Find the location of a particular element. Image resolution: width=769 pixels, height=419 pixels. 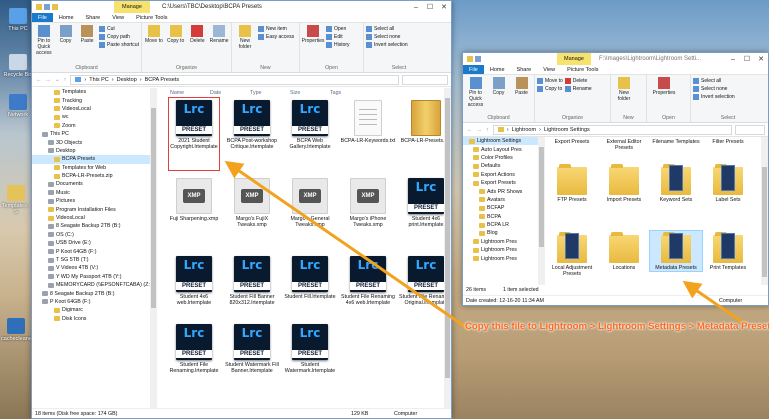

arrow-to-metadata-presets is located at coordinates (712, 302).